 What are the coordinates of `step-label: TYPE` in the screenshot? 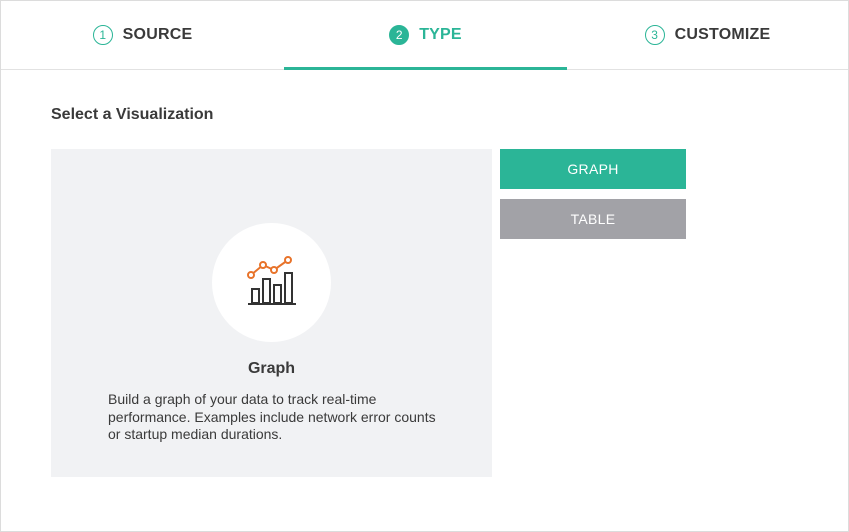 It's located at (440, 34).